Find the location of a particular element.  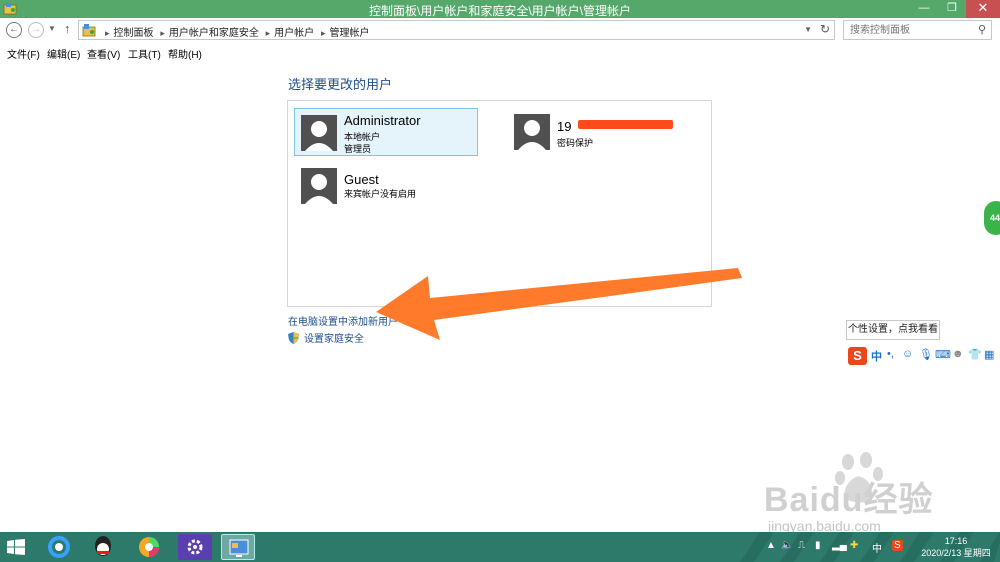

page-heading: 选择要更改的用户 is located at coordinates (340, 84).